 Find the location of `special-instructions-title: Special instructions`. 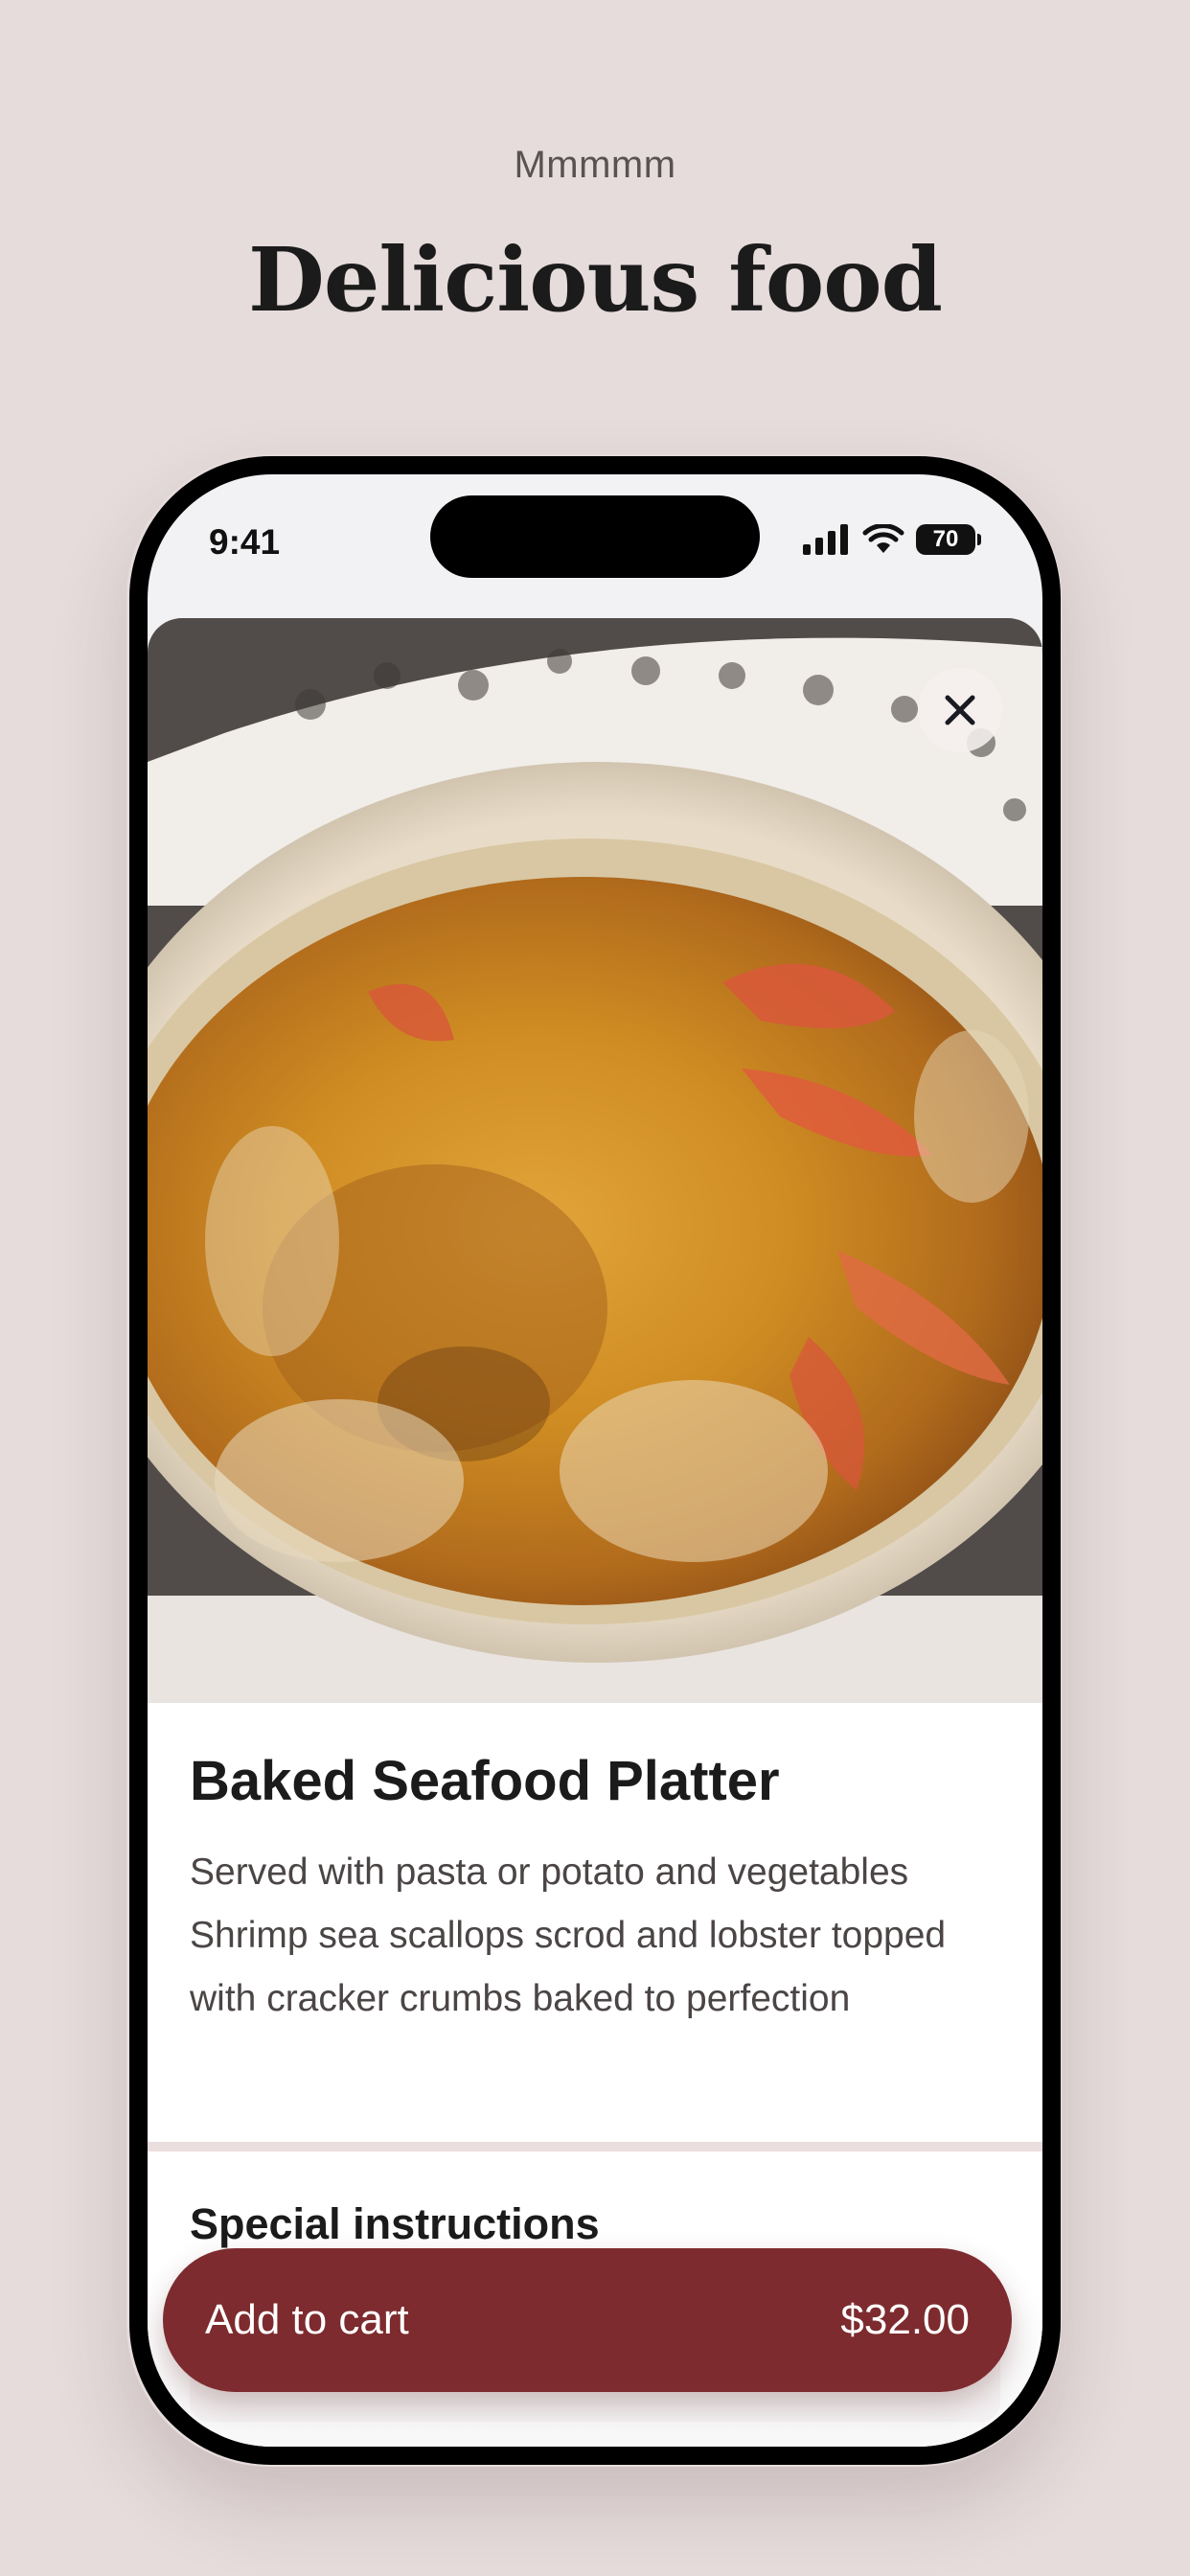

special-instructions-title: Special instructions is located at coordinates (395, 2223).